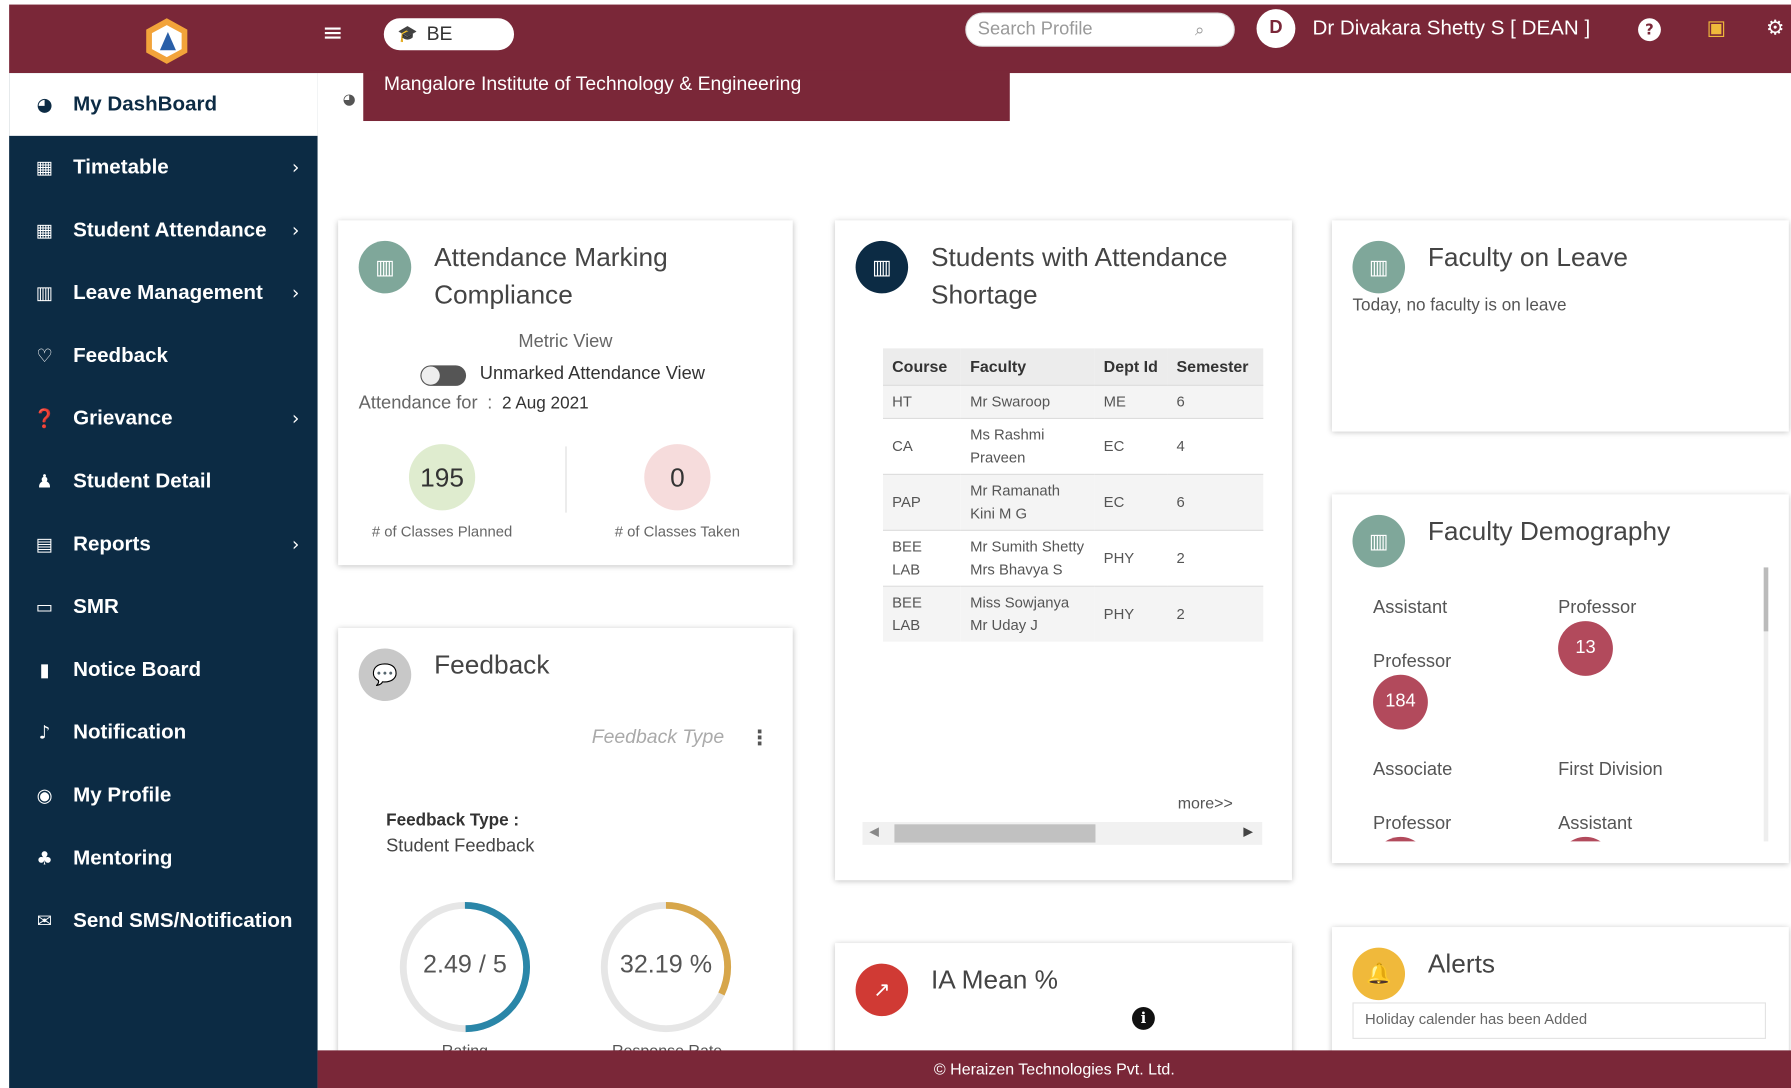 This screenshot has height=1088, width=1791. Describe the element at coordinates (492, 664) in the screenshot. I see `card-title: Feedback` at that location.